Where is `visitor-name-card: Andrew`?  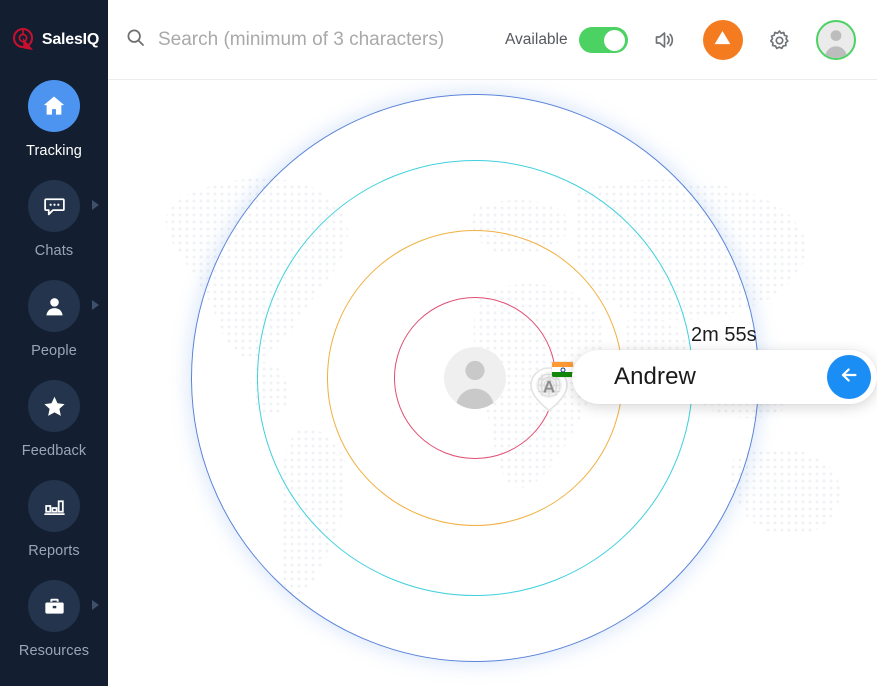
visitor-name-card: Andrew is located at coordinates (724, 377).